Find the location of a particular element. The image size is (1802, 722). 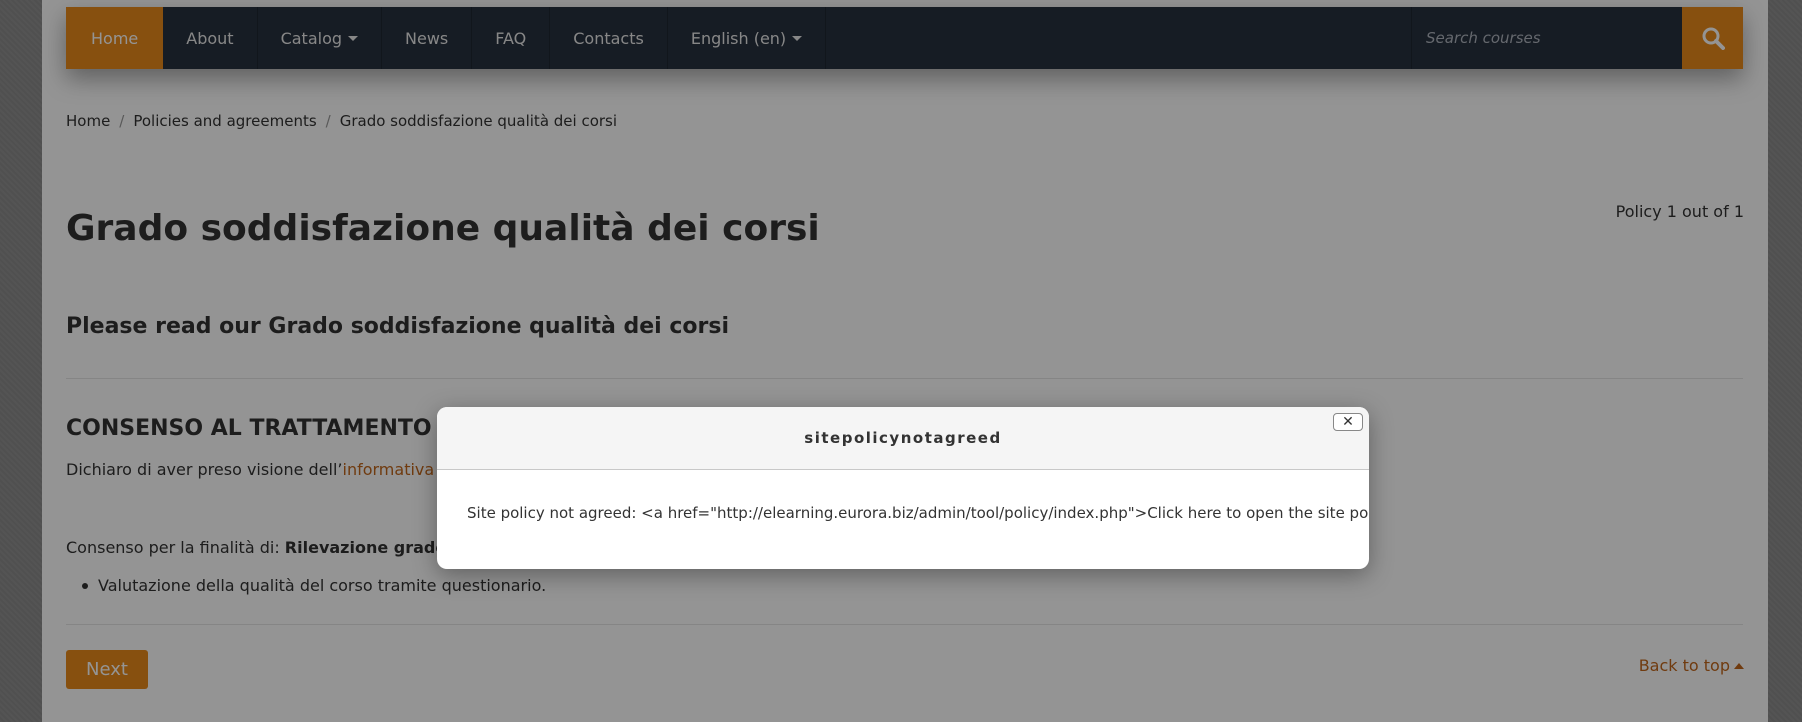

dialog-title: sitepolicynotagreed is located at coordinates (903, 438).